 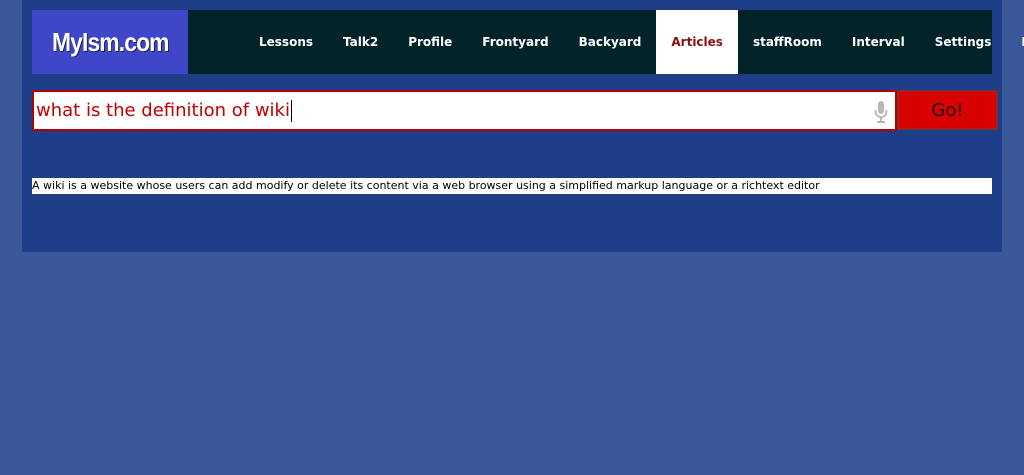 I want to click on nav-item-lessons: Lessons, so click(x=286, y=42).